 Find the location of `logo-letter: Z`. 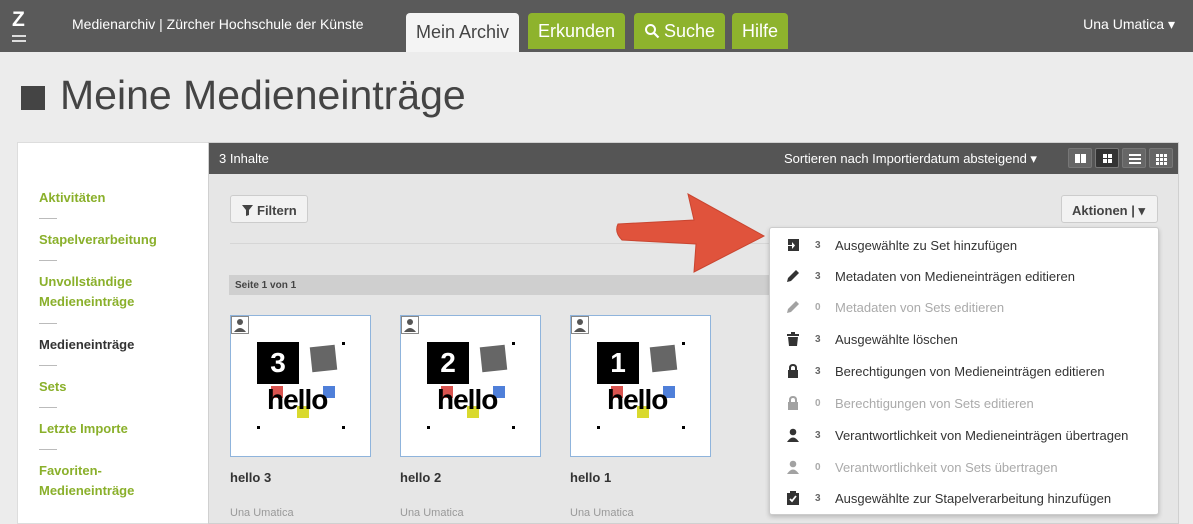

logo-letter: Z is located at coordinates (18, 19).